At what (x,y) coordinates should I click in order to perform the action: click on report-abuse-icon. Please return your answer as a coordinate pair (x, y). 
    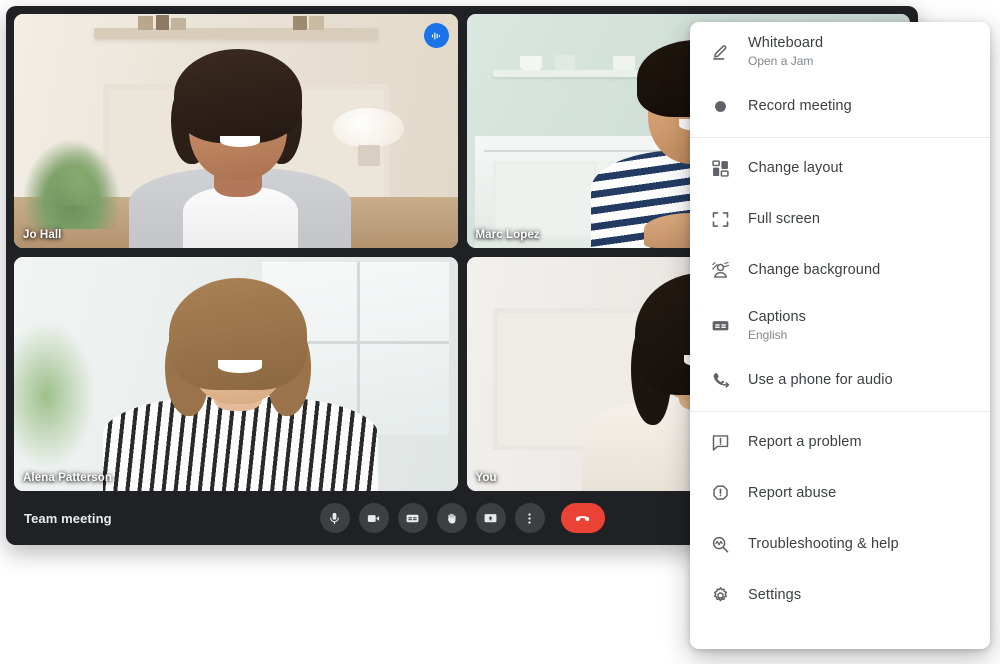
    Looking at the image, I should click on (720, 493).